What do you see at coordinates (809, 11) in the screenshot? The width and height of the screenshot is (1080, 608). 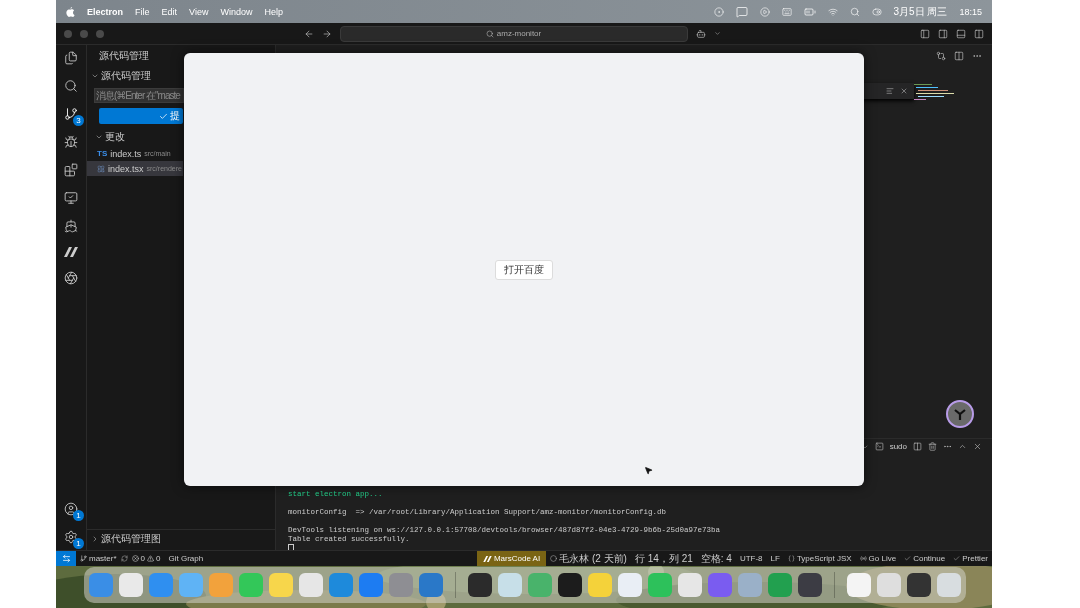 I see `battery-icon` at bounding box center [809, 11].